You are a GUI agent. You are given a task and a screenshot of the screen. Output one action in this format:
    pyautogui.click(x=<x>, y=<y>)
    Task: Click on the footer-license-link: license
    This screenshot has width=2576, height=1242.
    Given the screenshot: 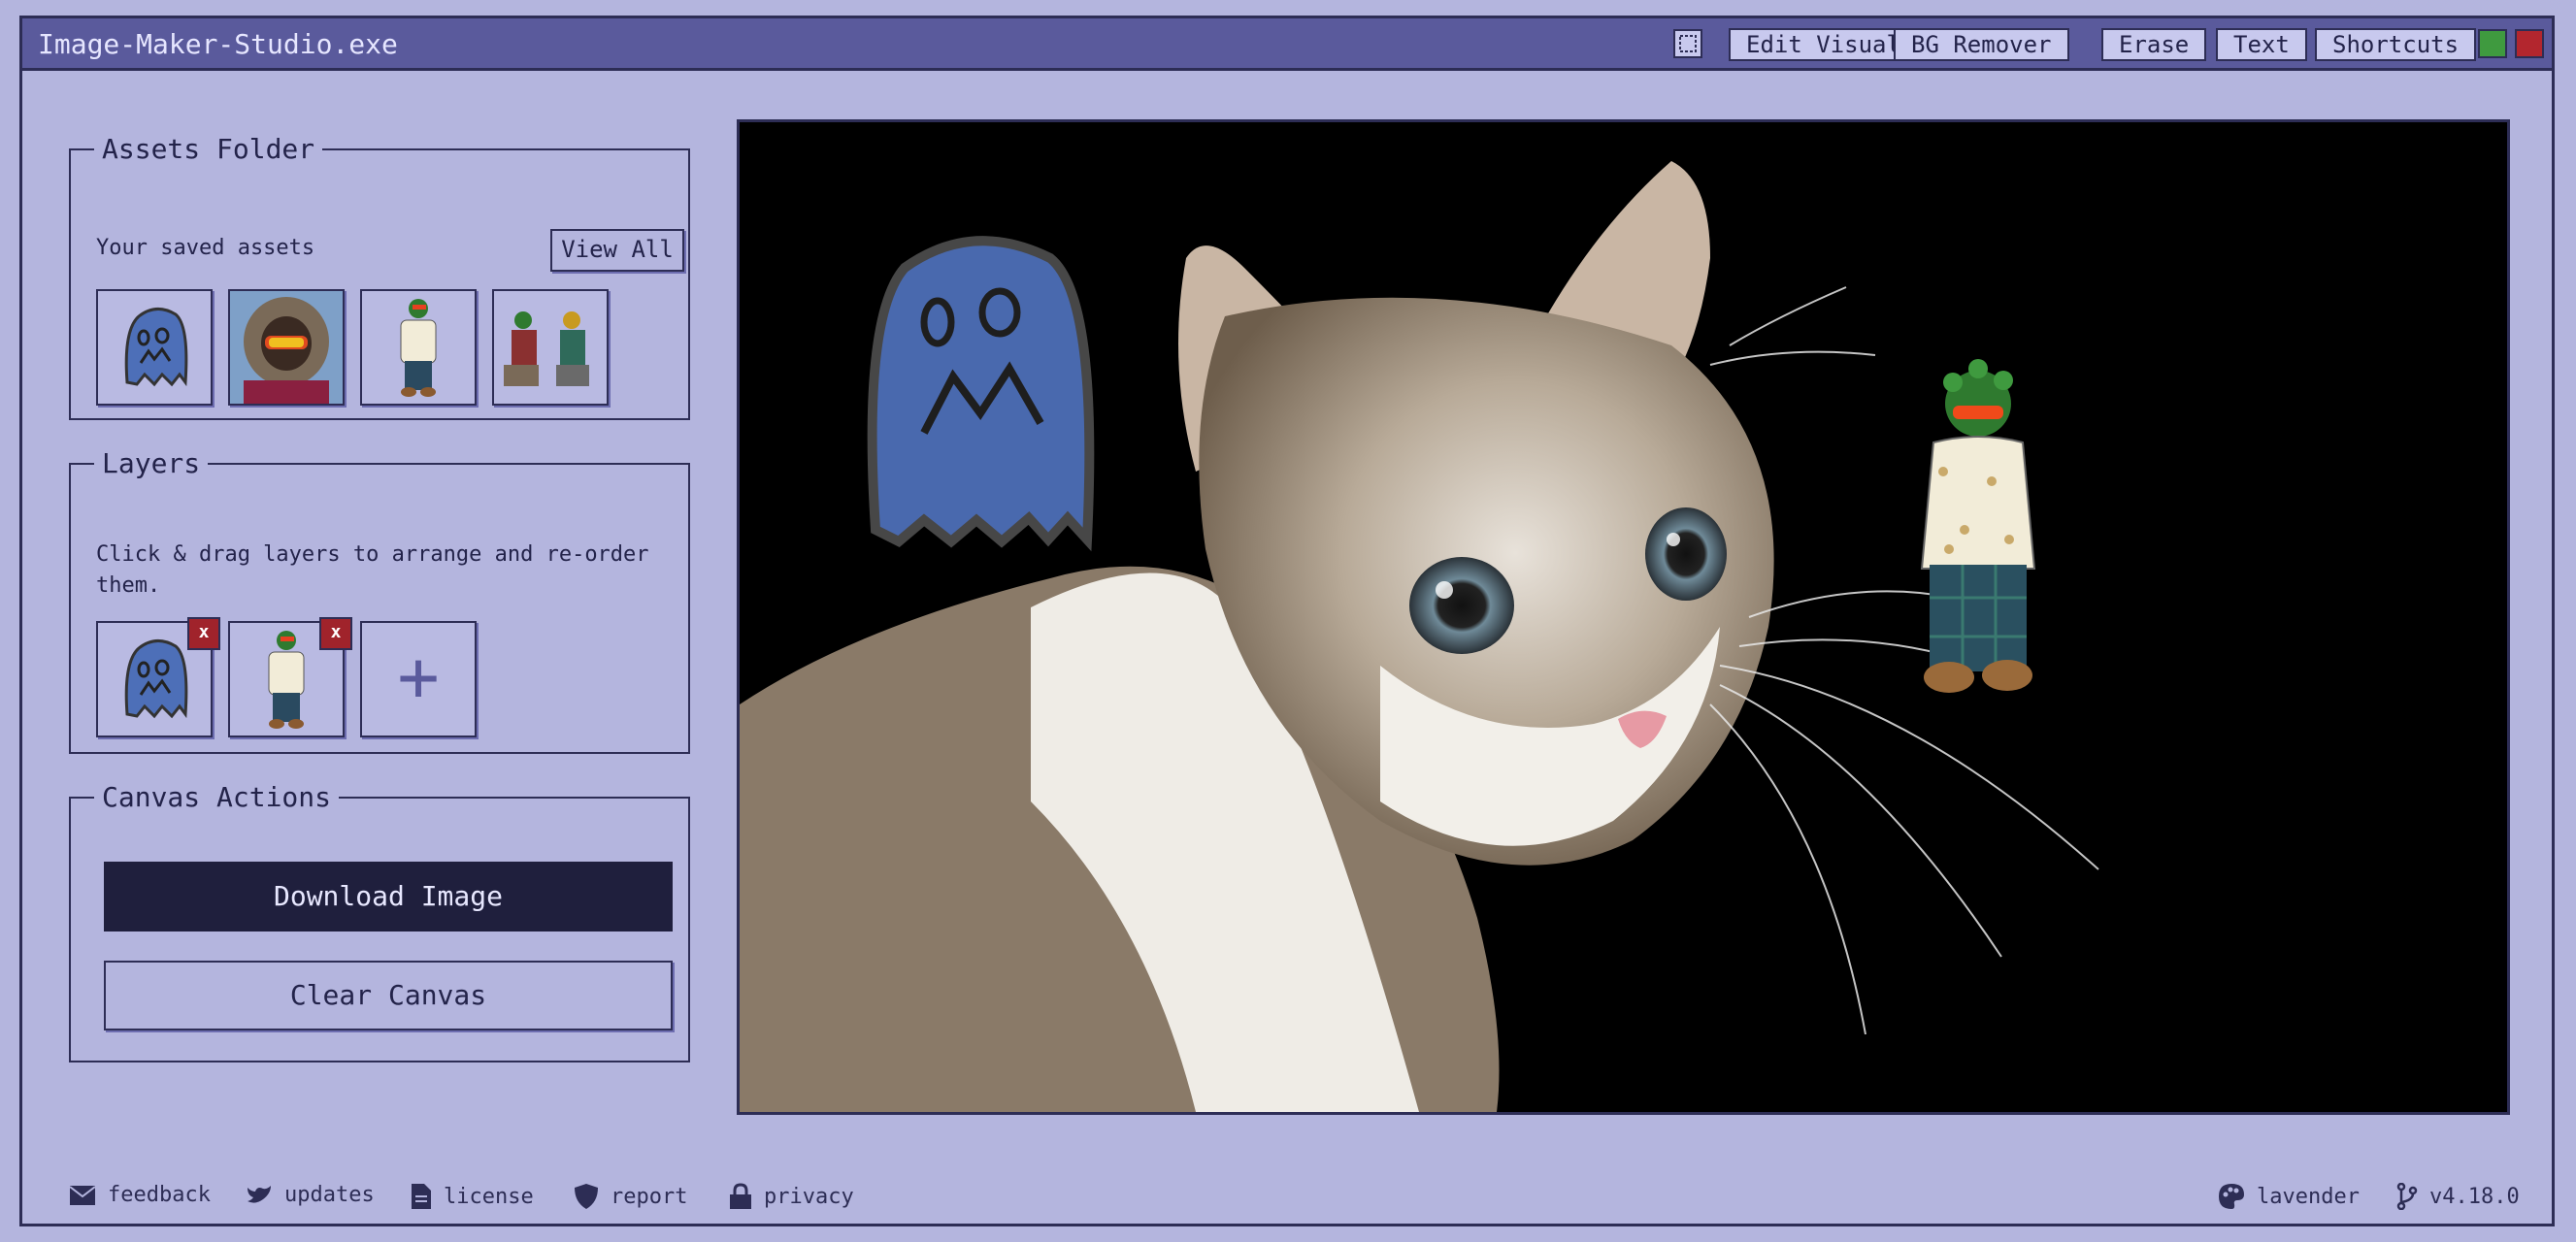 What is the action you would take?
    pyautogui.click(x=473, y=1196)
    